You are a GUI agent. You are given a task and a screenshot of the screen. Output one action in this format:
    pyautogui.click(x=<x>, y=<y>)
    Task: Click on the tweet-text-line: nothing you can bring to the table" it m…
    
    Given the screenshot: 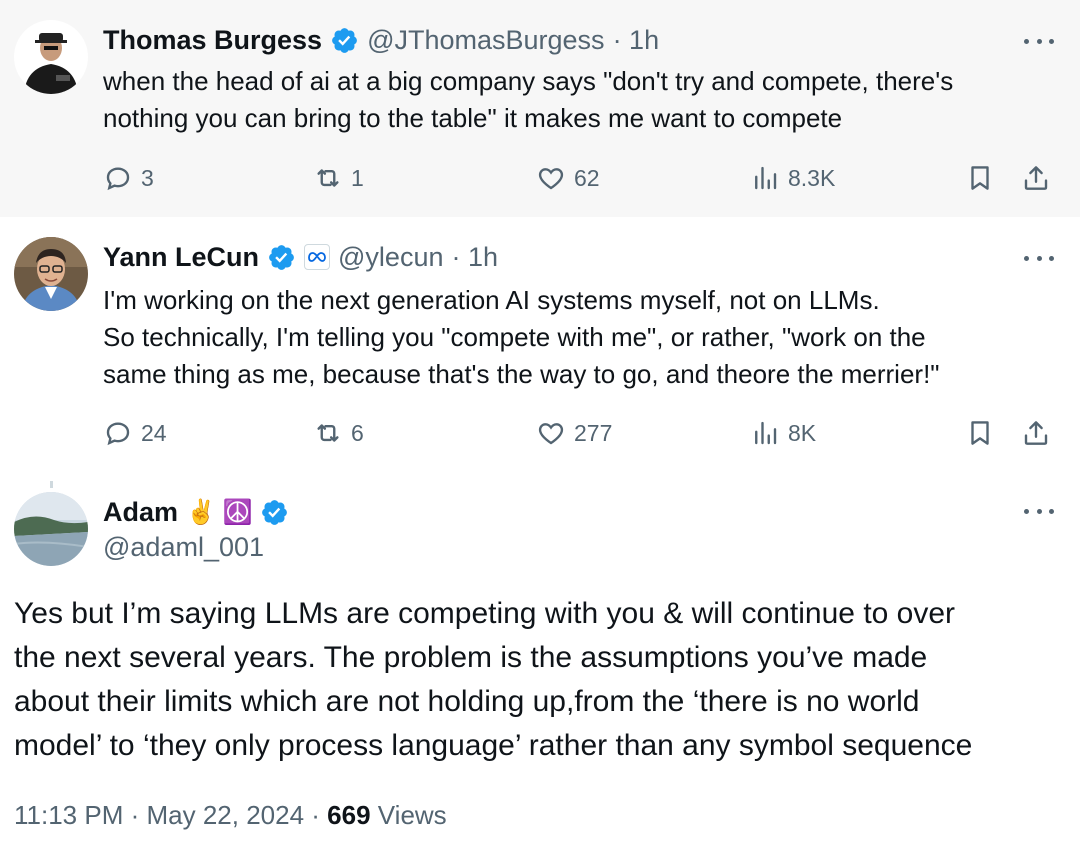 What is the action you would take?
    pyautogui.click(x=473, y=118)
    